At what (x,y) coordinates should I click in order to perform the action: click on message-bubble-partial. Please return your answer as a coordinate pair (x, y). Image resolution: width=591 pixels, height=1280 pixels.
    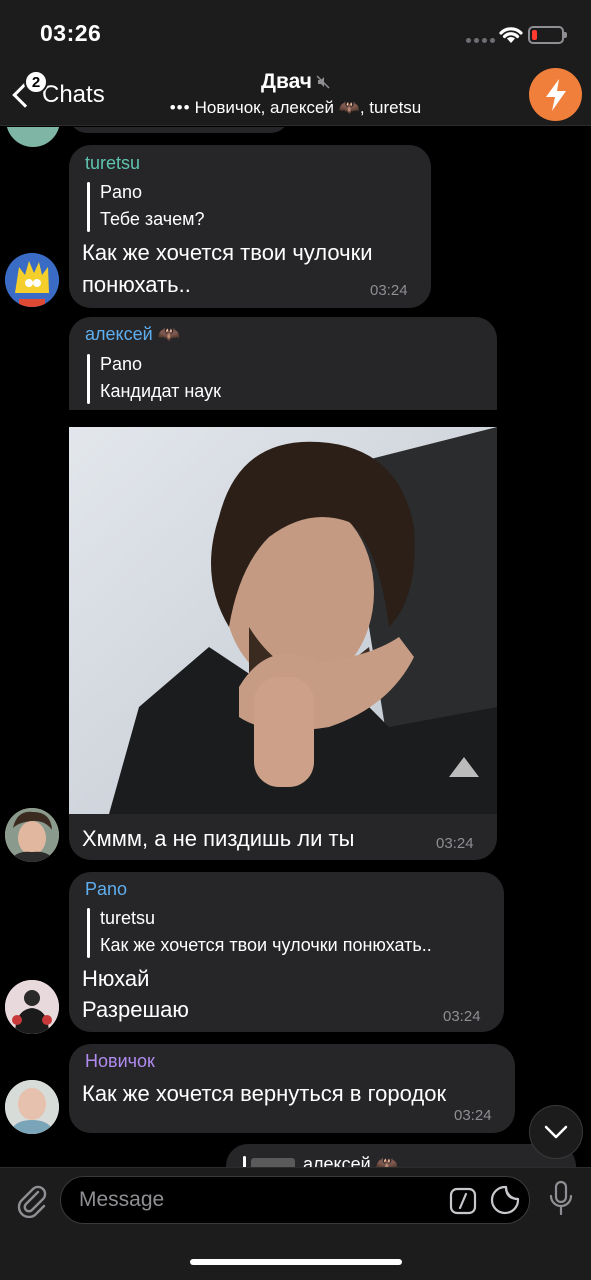
    Looking at the image, I should click on (179, 130).